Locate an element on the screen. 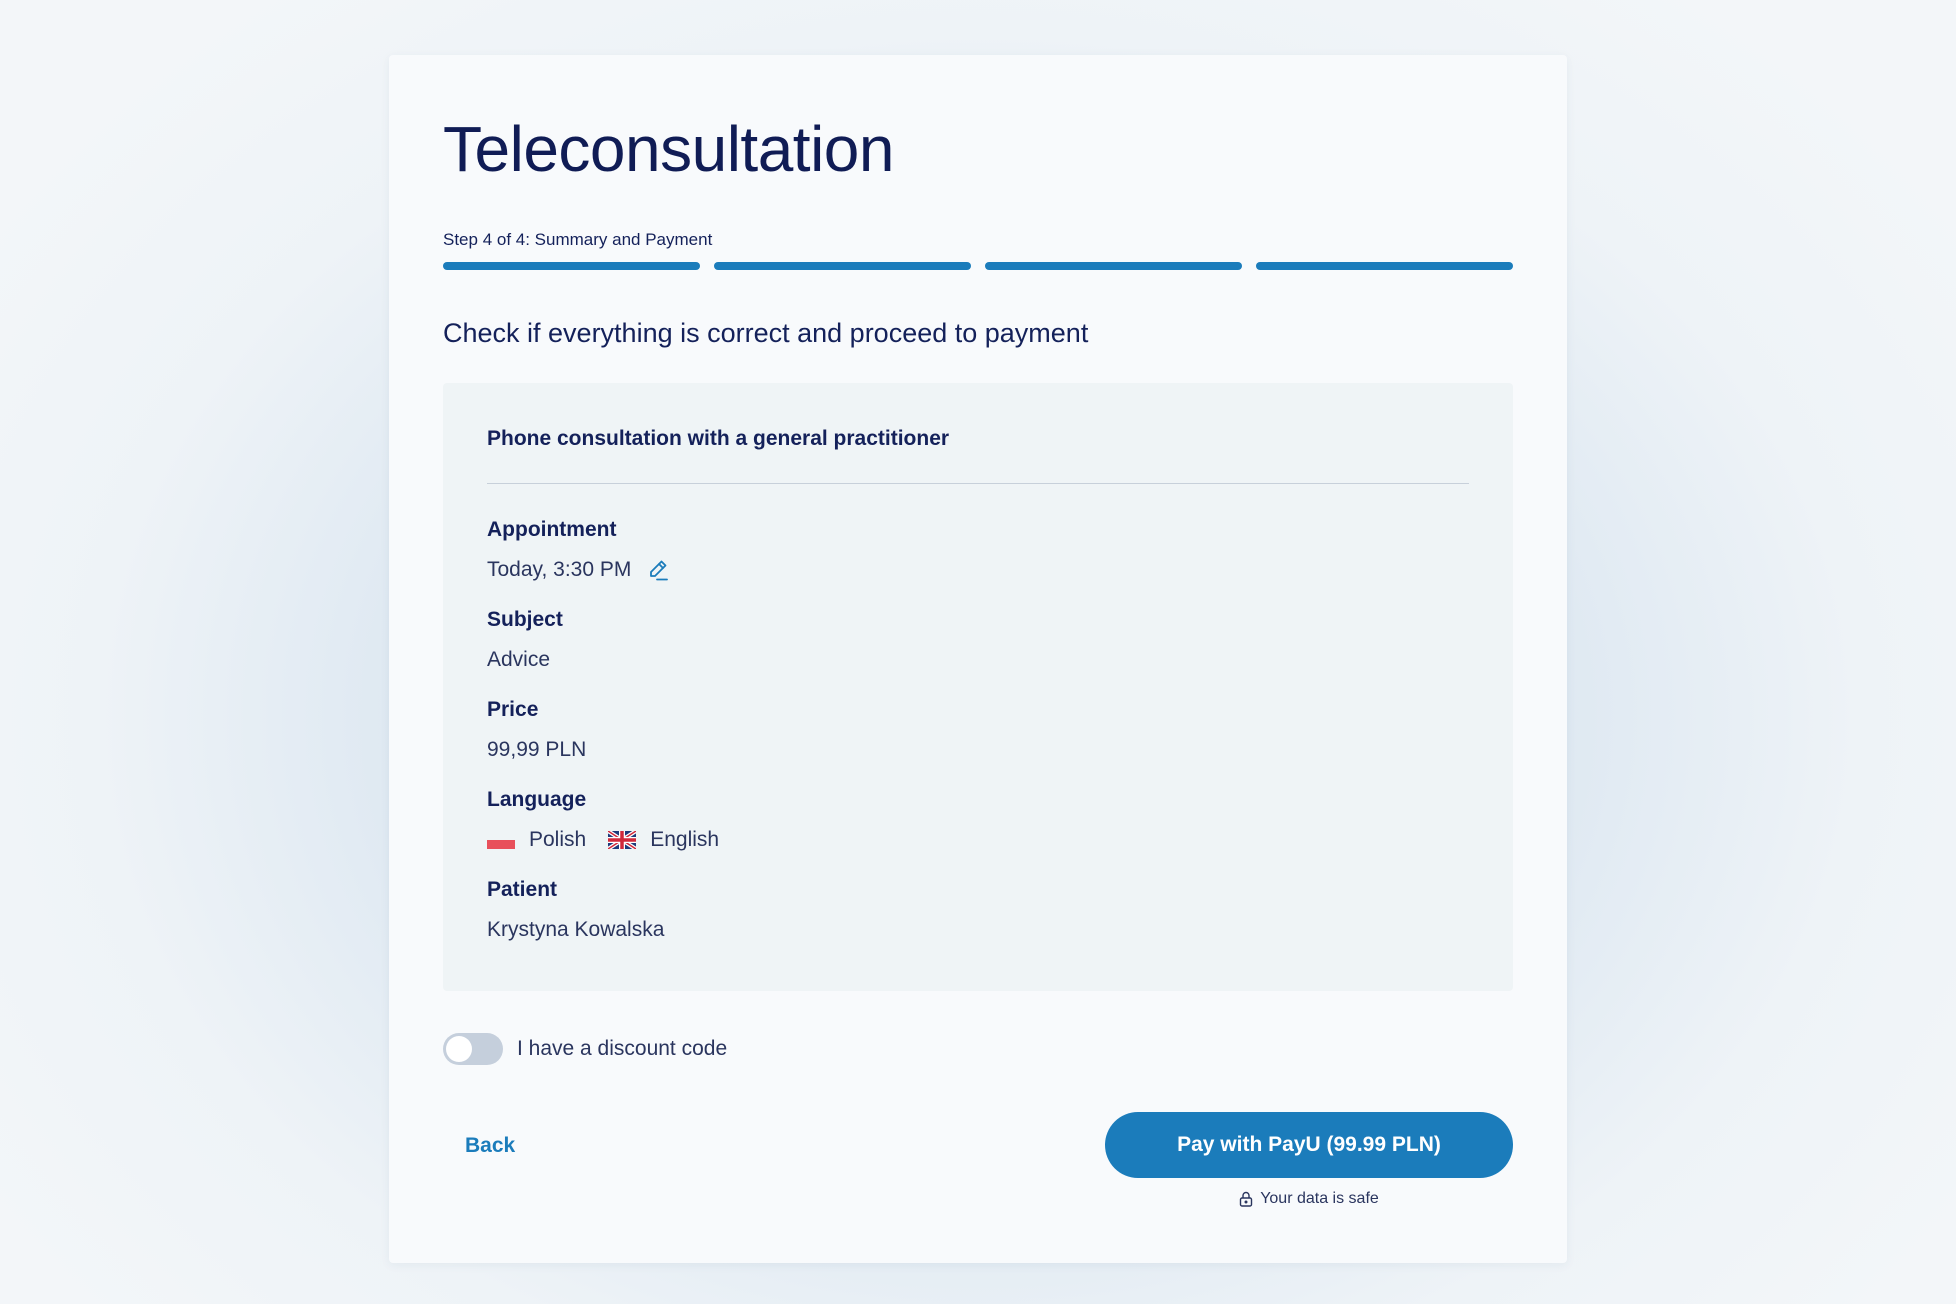  language-english: English is located at coordinates (663, 840).